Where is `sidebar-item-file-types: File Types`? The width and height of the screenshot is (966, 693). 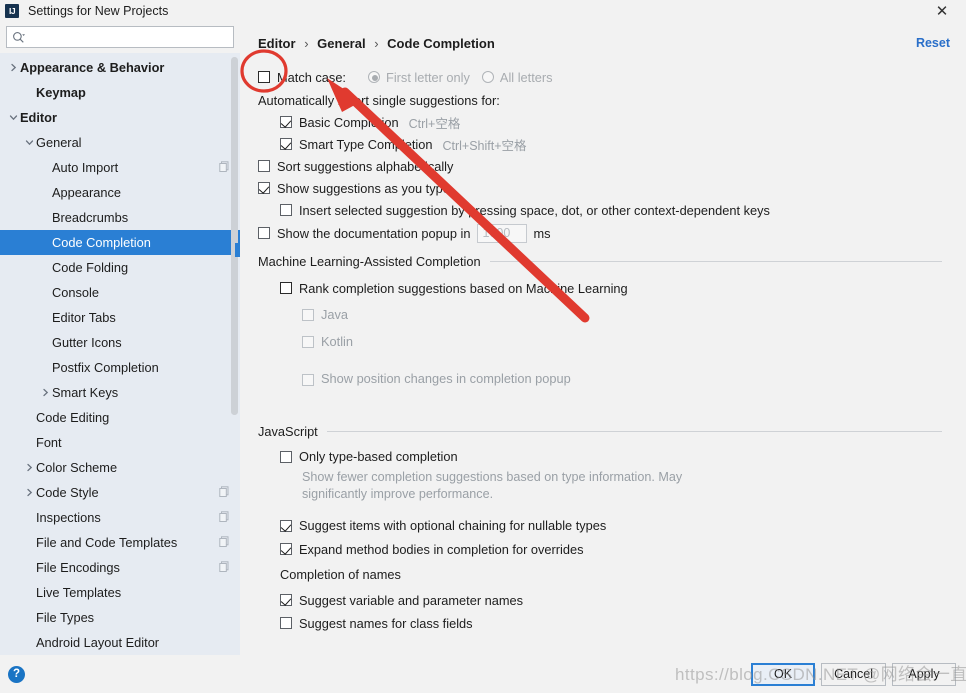
sidebar-item-file-types: File Types is located at coordinates (120, 617).